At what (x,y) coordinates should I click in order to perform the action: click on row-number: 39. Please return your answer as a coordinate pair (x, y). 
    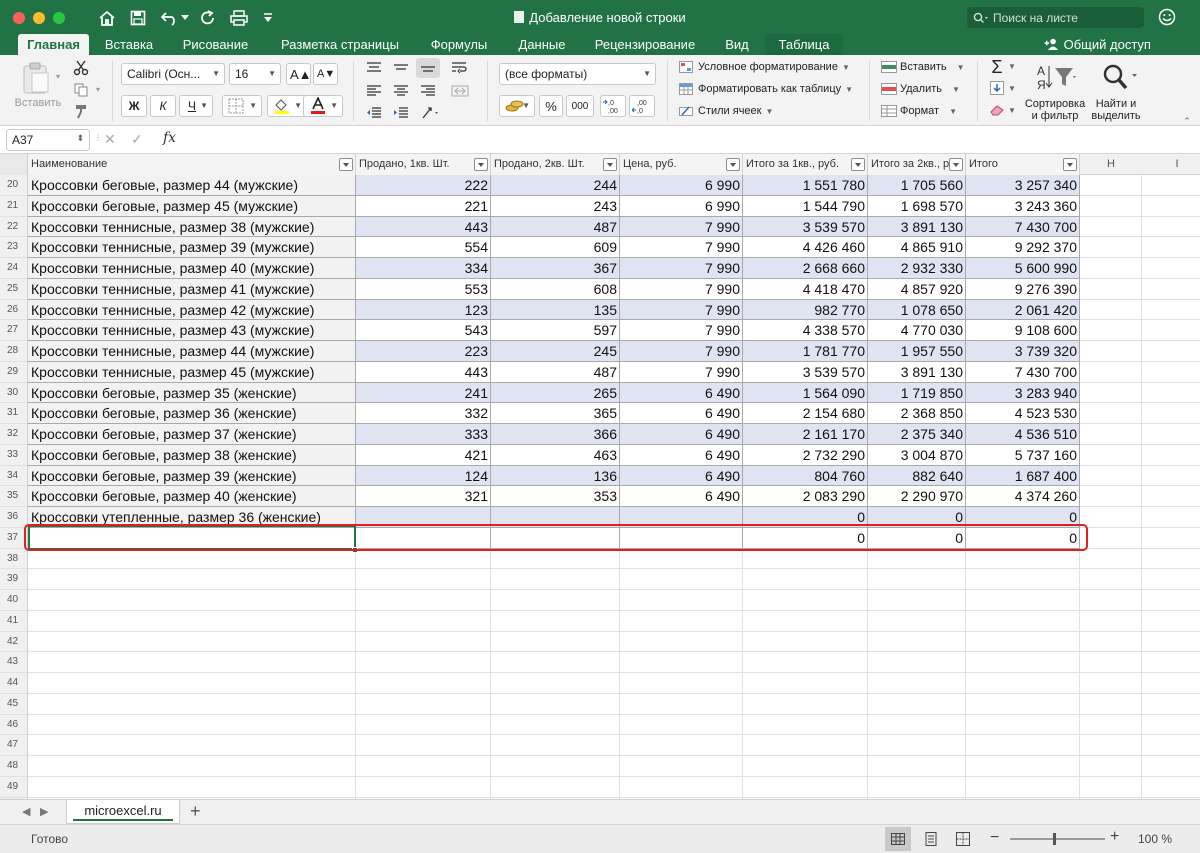
    Looking at the image, I should click on (13, 579).